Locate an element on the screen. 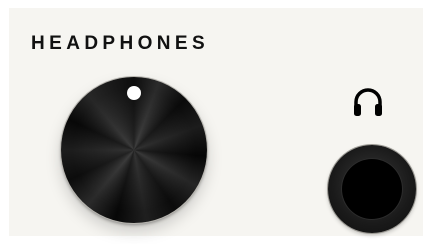 Image resolution: width=432 pixels, height=244 pixels. jack-hole is located at coordinates (372, 189).